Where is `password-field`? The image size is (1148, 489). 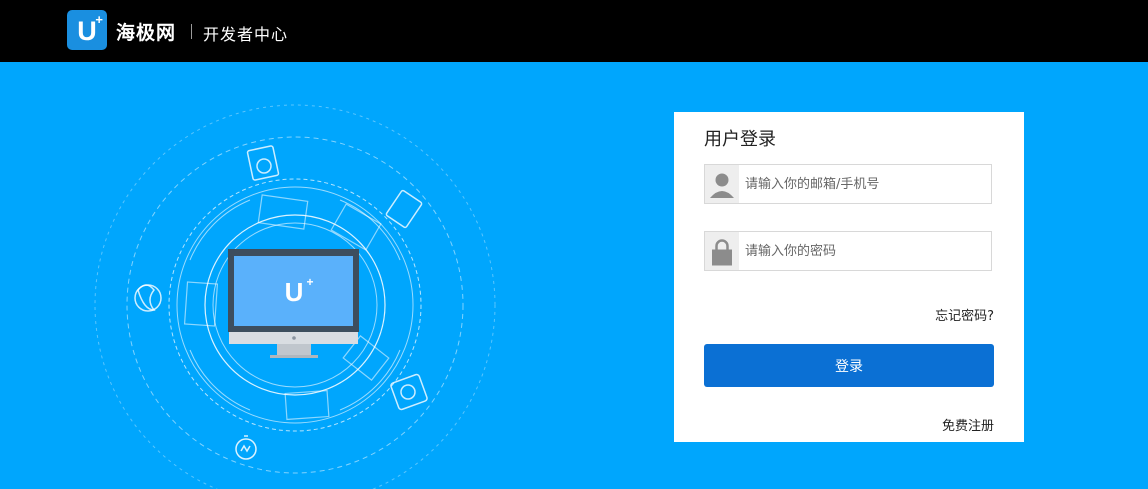 password-field is located at coordinates (848, 251).